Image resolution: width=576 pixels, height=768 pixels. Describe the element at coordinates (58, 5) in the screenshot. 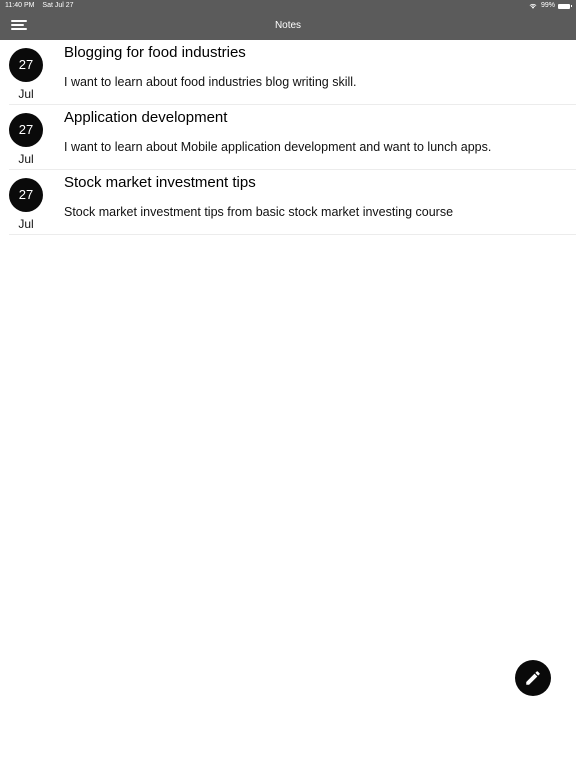

I see `status-date: Sat Jul 27` at that location.